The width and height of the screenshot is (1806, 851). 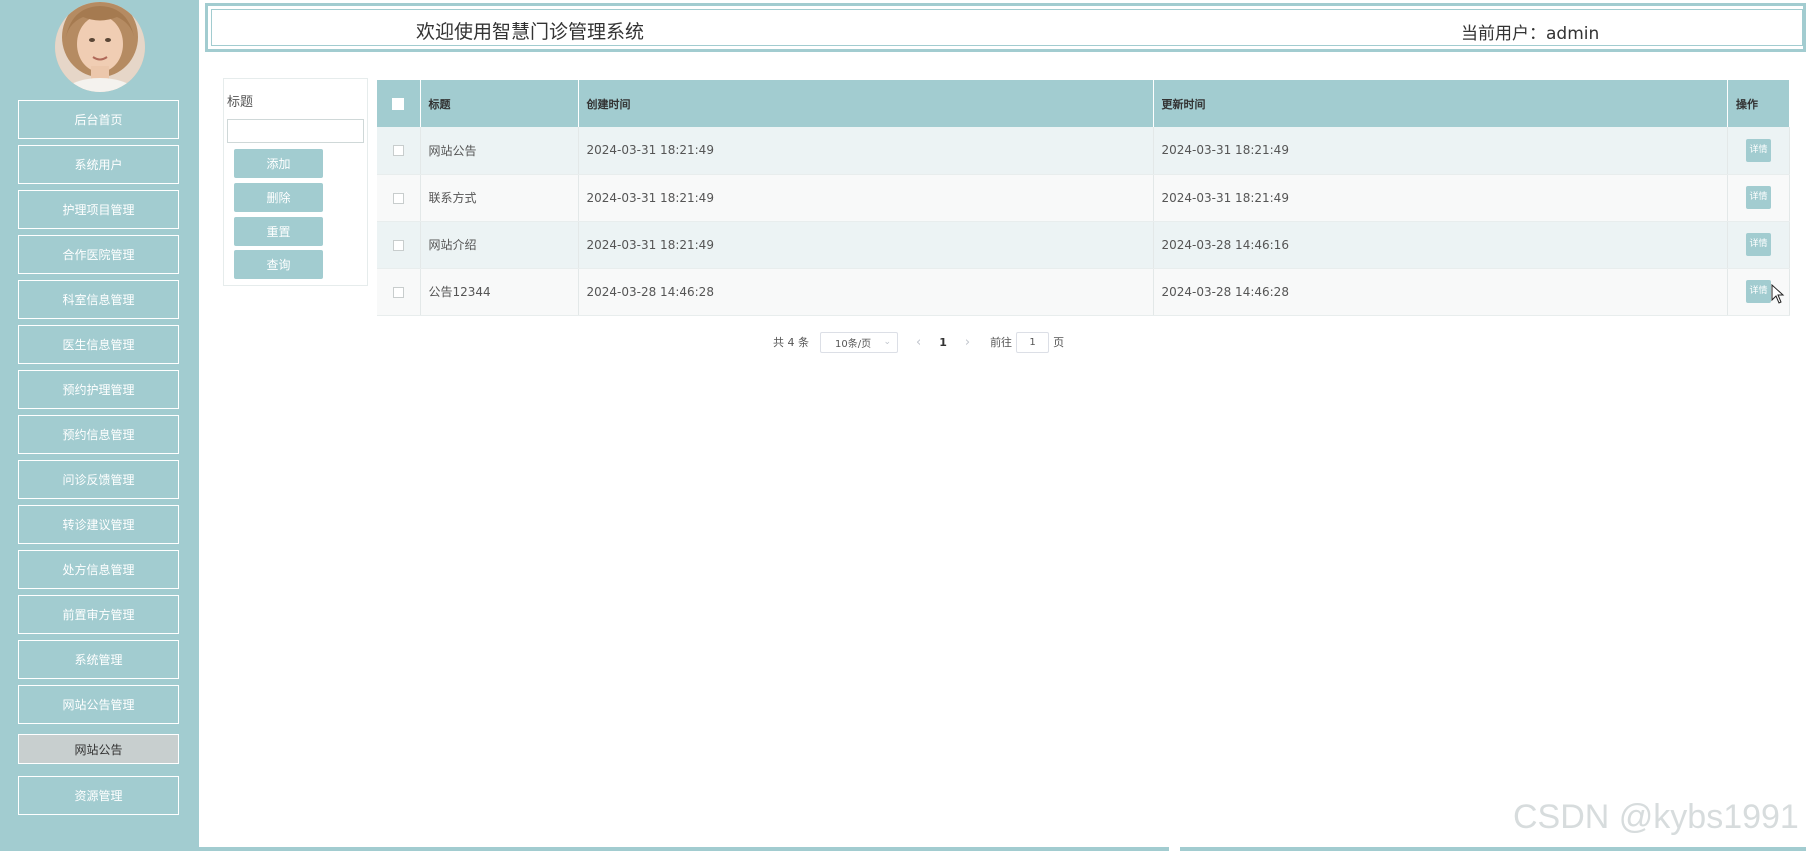 I want to click on sidebar-item-system-users: 系统用户, so click(x=98, y=164).